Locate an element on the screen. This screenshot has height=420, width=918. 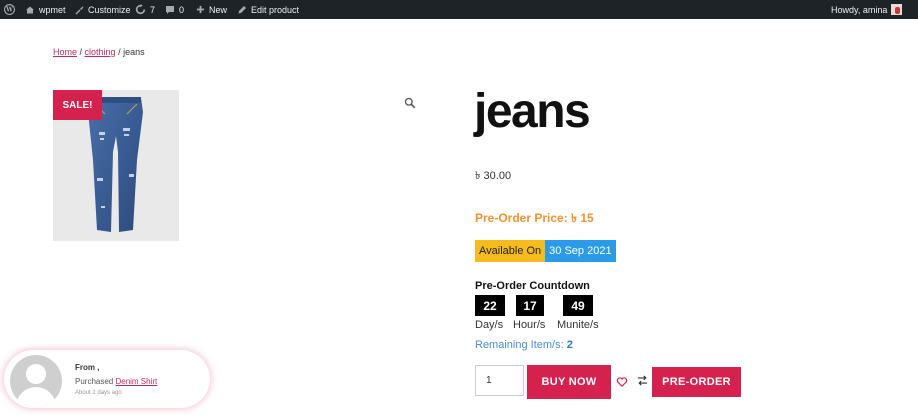
new-label: New is located at coordinates (218, 9).